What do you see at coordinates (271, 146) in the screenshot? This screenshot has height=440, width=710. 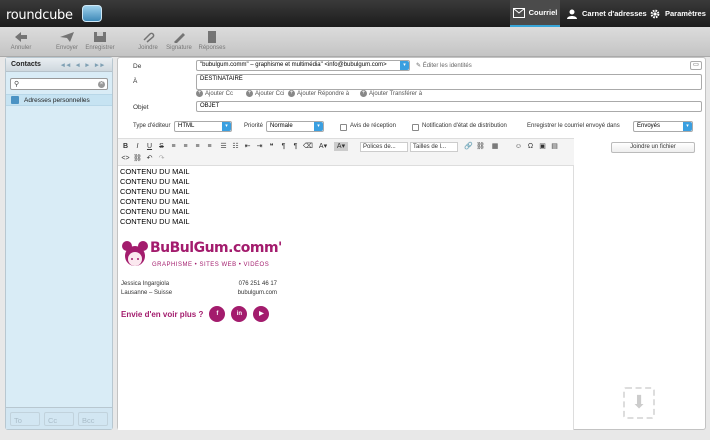 I see `blockquote-icon: ❝` at bounding box center [271, 146].